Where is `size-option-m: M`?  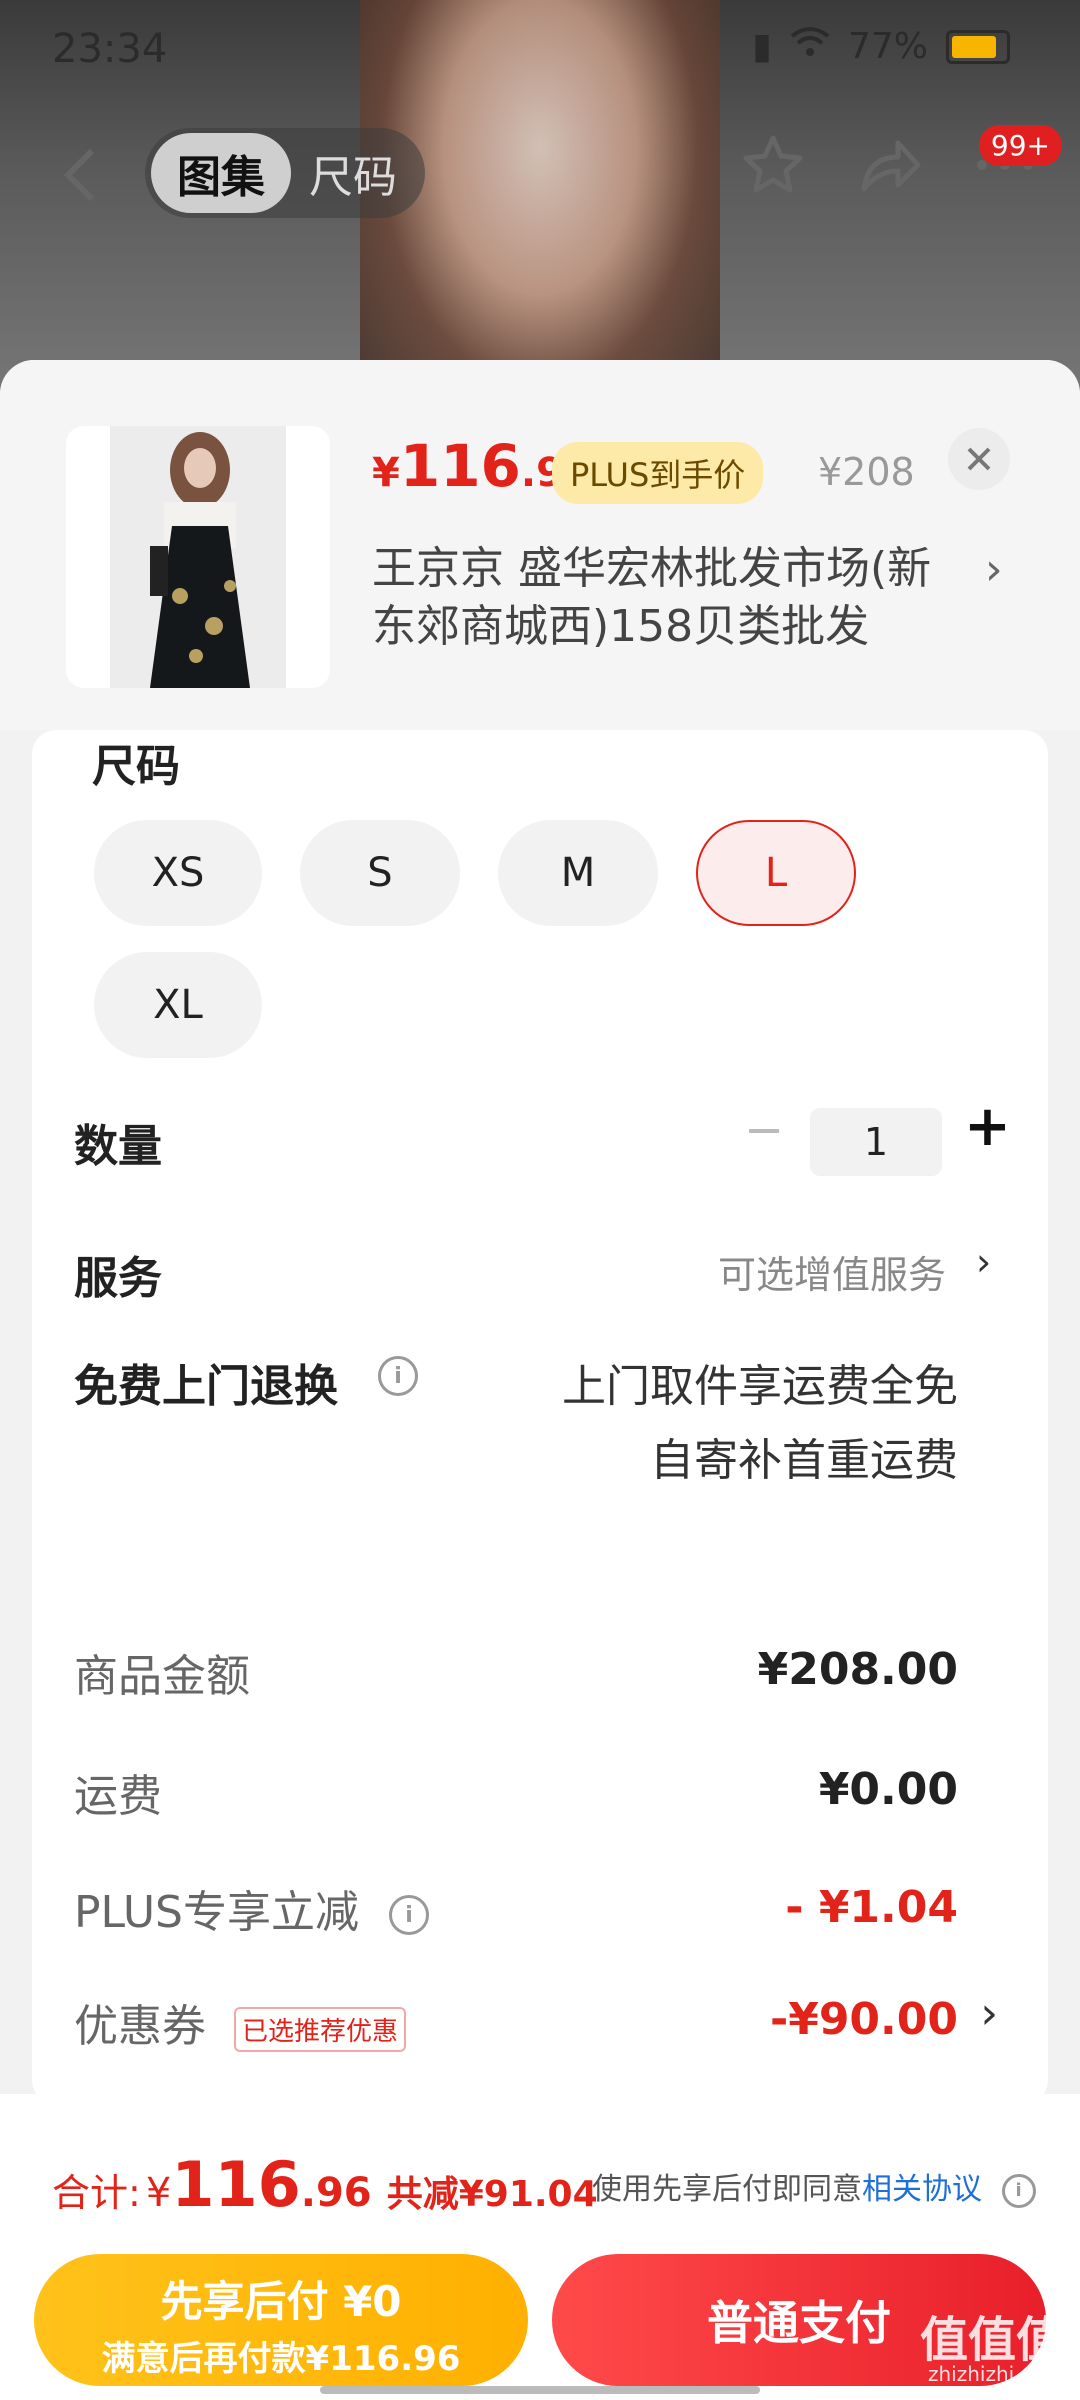
size-option-m: M is located at coordinates (578, 873).